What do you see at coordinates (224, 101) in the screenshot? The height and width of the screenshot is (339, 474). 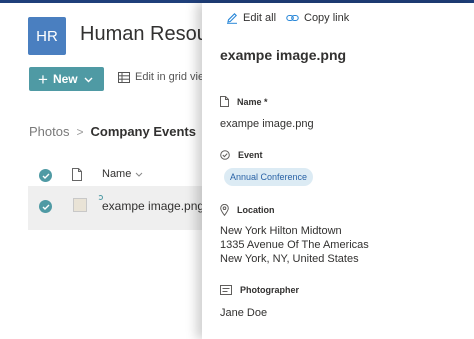 I see `document-icon` at bounding box center [224, 101].